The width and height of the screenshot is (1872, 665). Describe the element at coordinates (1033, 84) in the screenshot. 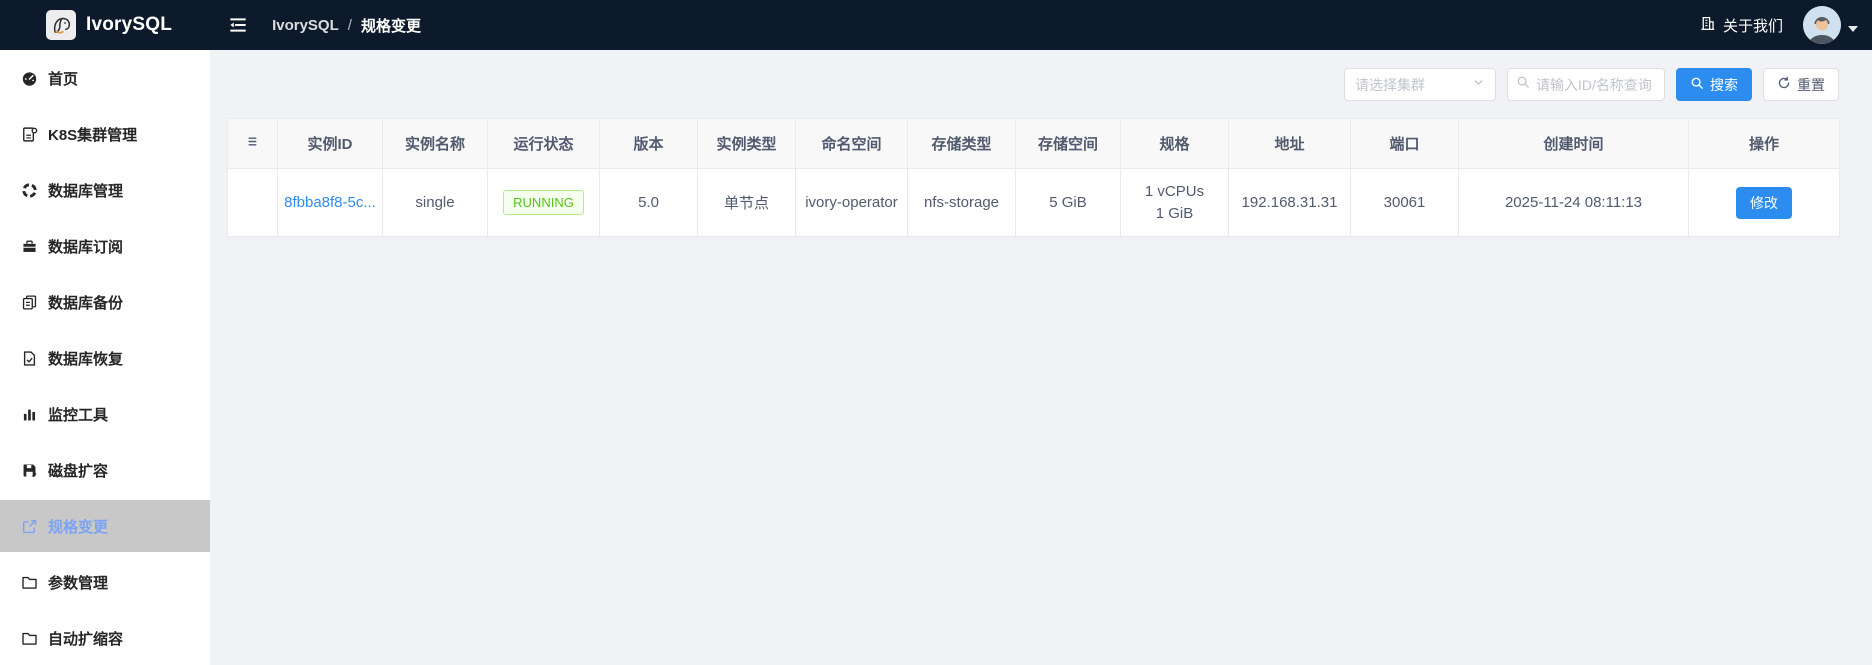

I see `filter-bar: 请选择集群 请输入ID/名称查询 搜索 重置` at that location.